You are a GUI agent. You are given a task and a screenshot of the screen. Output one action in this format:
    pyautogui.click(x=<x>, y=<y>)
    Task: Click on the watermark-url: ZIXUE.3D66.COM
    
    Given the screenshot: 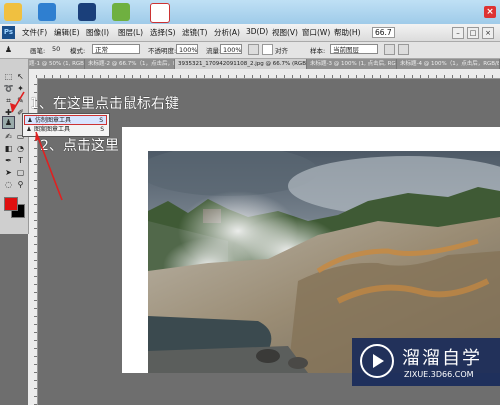 What is the action you would take?
    pyautogui.click(x=439, y=374)
    